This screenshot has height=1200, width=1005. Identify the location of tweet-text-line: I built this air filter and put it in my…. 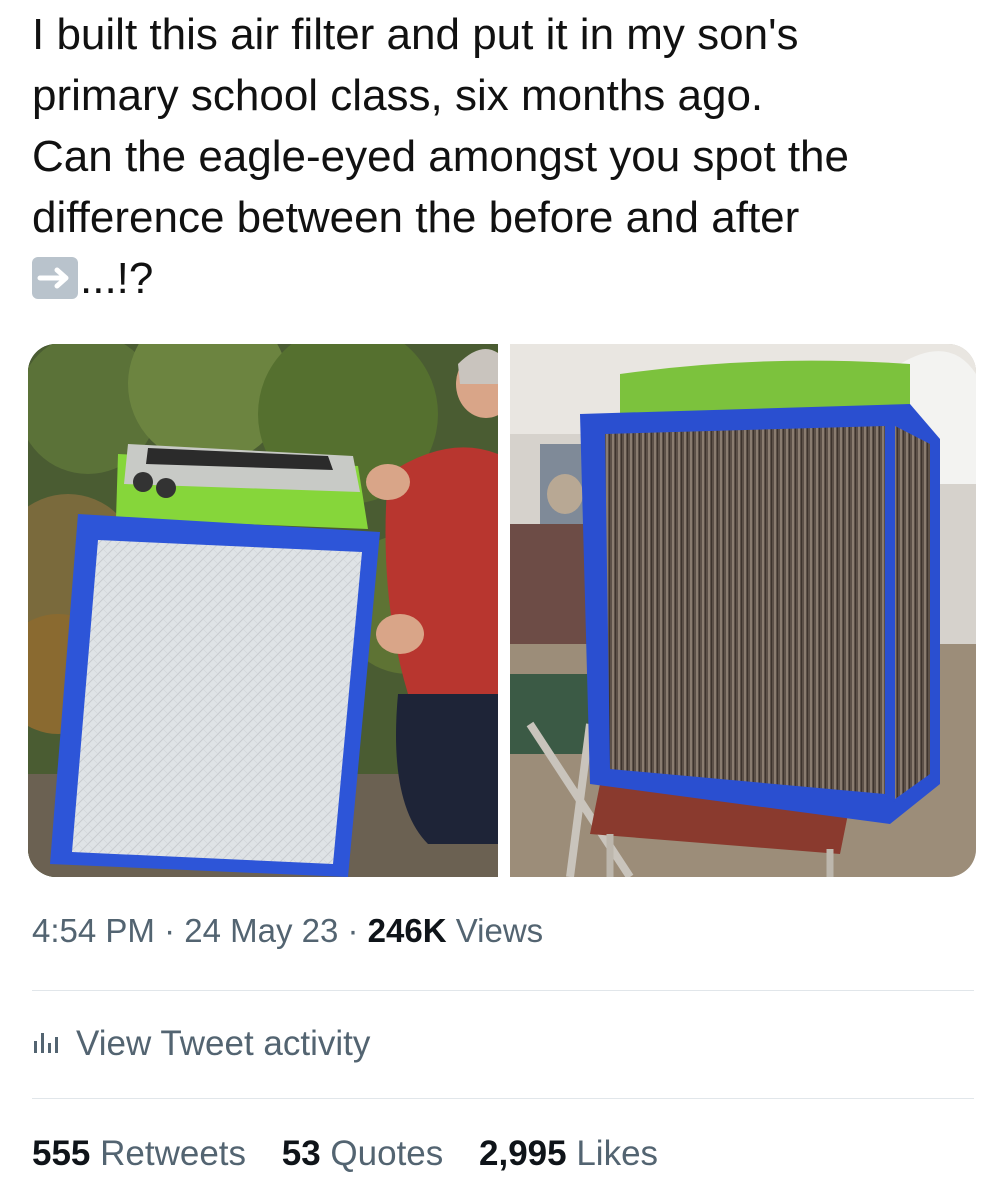
(415, 34).